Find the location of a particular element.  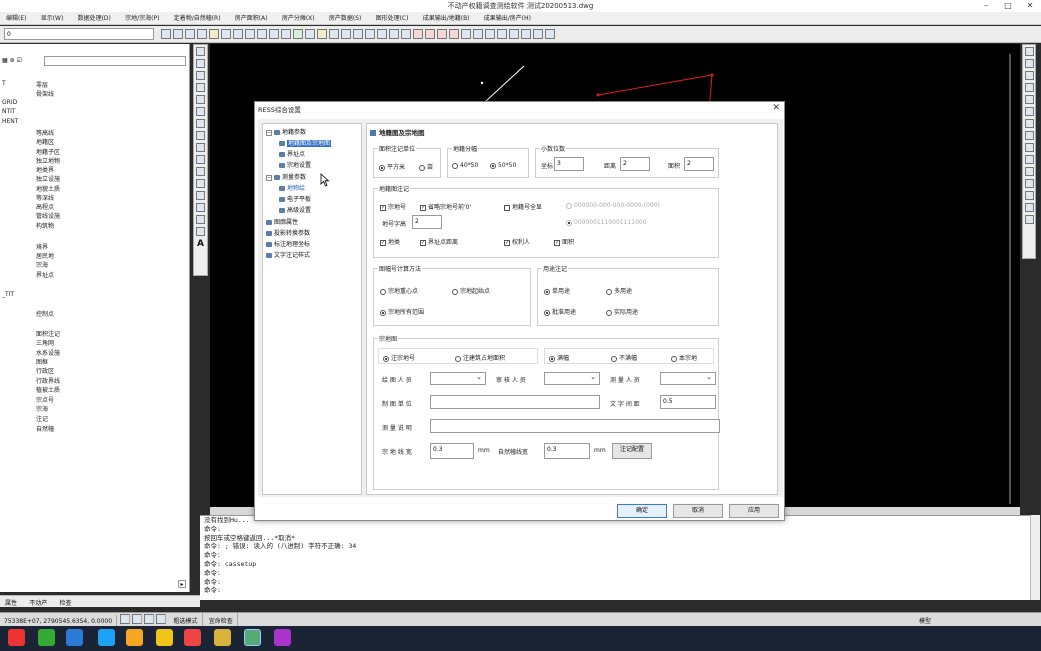

minimize-icon: – is located at coordinates (986, 6).